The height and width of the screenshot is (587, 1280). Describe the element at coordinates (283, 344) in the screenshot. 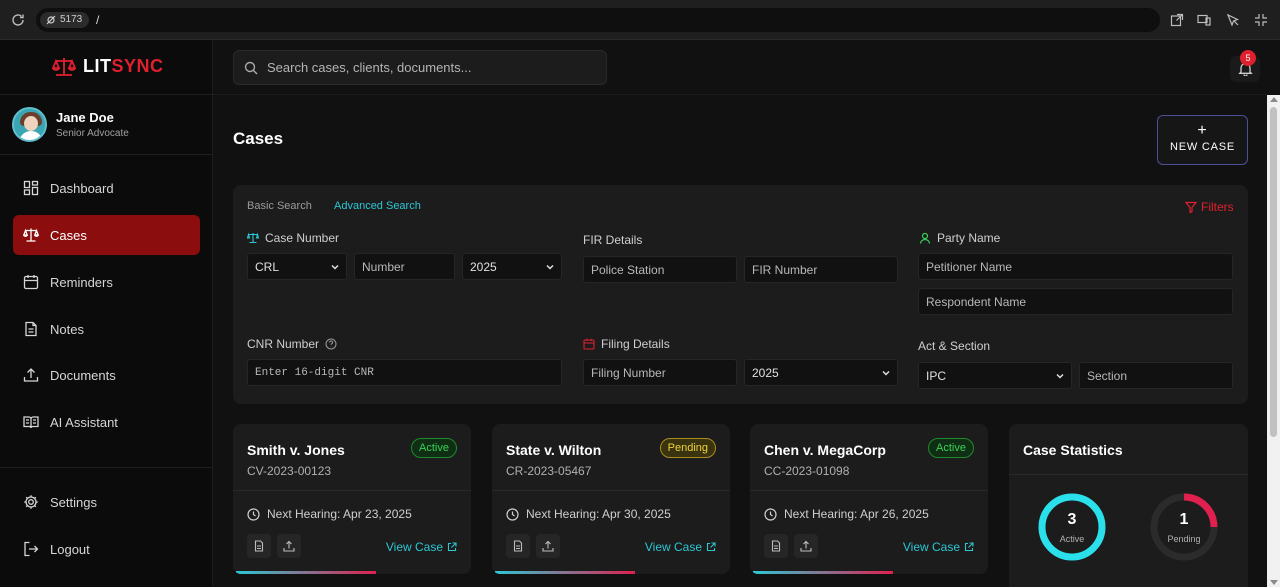

I see `cnr-number-label-text: CNR Number` at that location.